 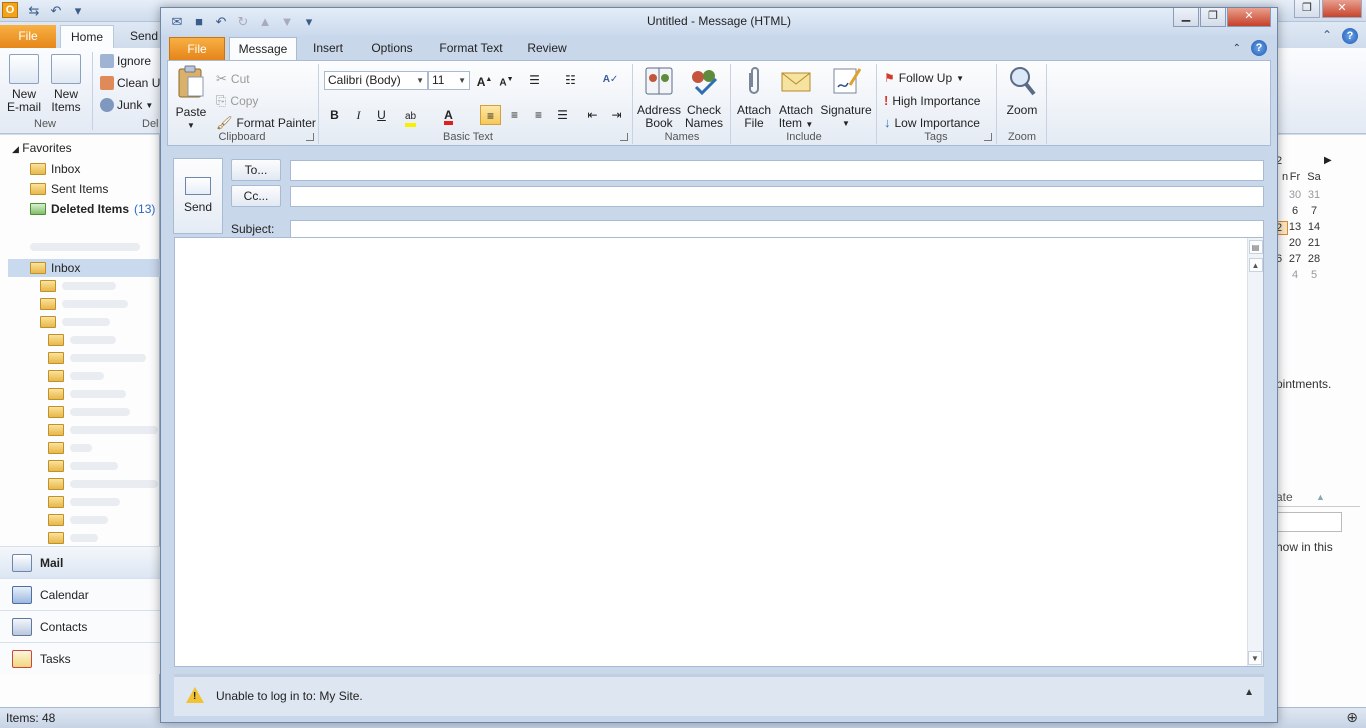 I want to click on align-center-button: ≡, so click(x=514, y=115).